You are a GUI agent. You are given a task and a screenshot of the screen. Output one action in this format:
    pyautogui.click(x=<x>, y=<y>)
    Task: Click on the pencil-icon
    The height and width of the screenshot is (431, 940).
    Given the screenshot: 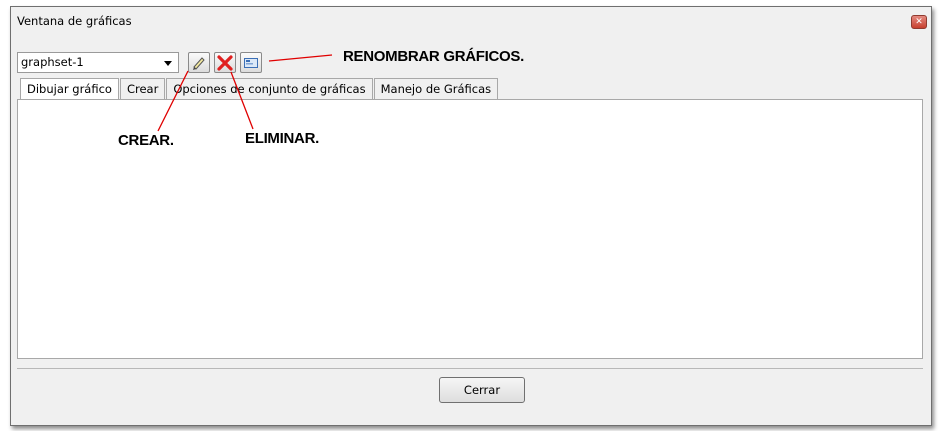 What is the action you would take?
    pyautogui.click(x=199, y=63)
    